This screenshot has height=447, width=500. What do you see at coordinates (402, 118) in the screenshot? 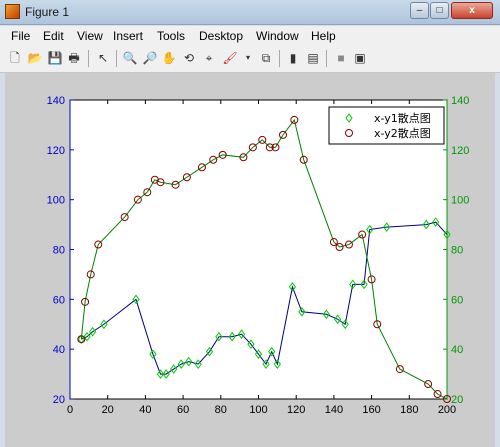
I see `legend-series1-label: x-y1散点图` at bounding box center [402, 118].